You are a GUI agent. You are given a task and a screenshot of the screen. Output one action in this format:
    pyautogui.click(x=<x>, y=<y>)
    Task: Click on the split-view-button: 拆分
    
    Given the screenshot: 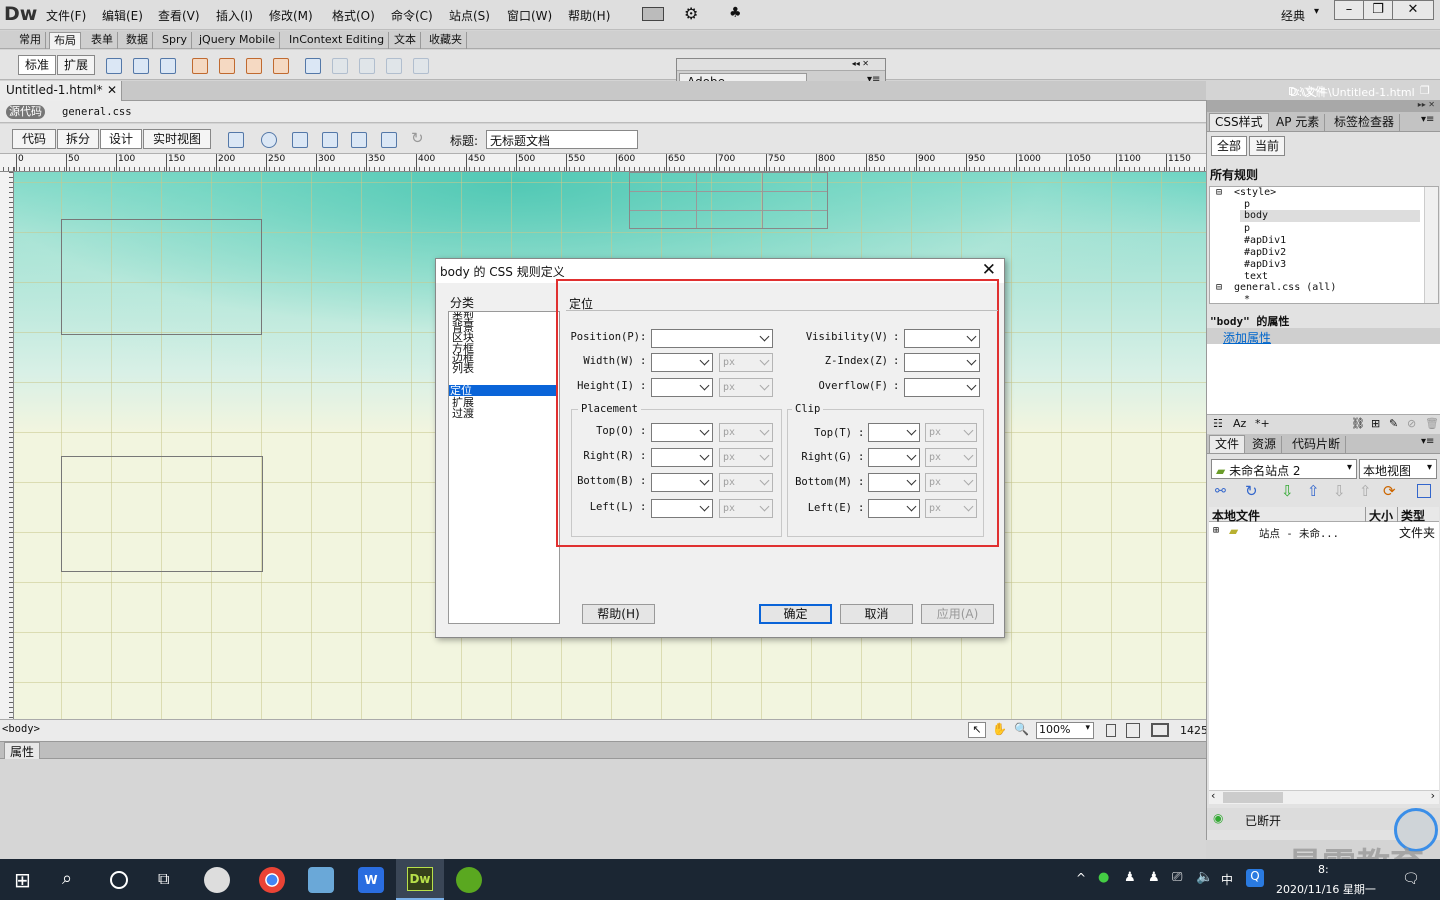 What is the action you would take?
    pyautogui.click(x=78, y=139)
    